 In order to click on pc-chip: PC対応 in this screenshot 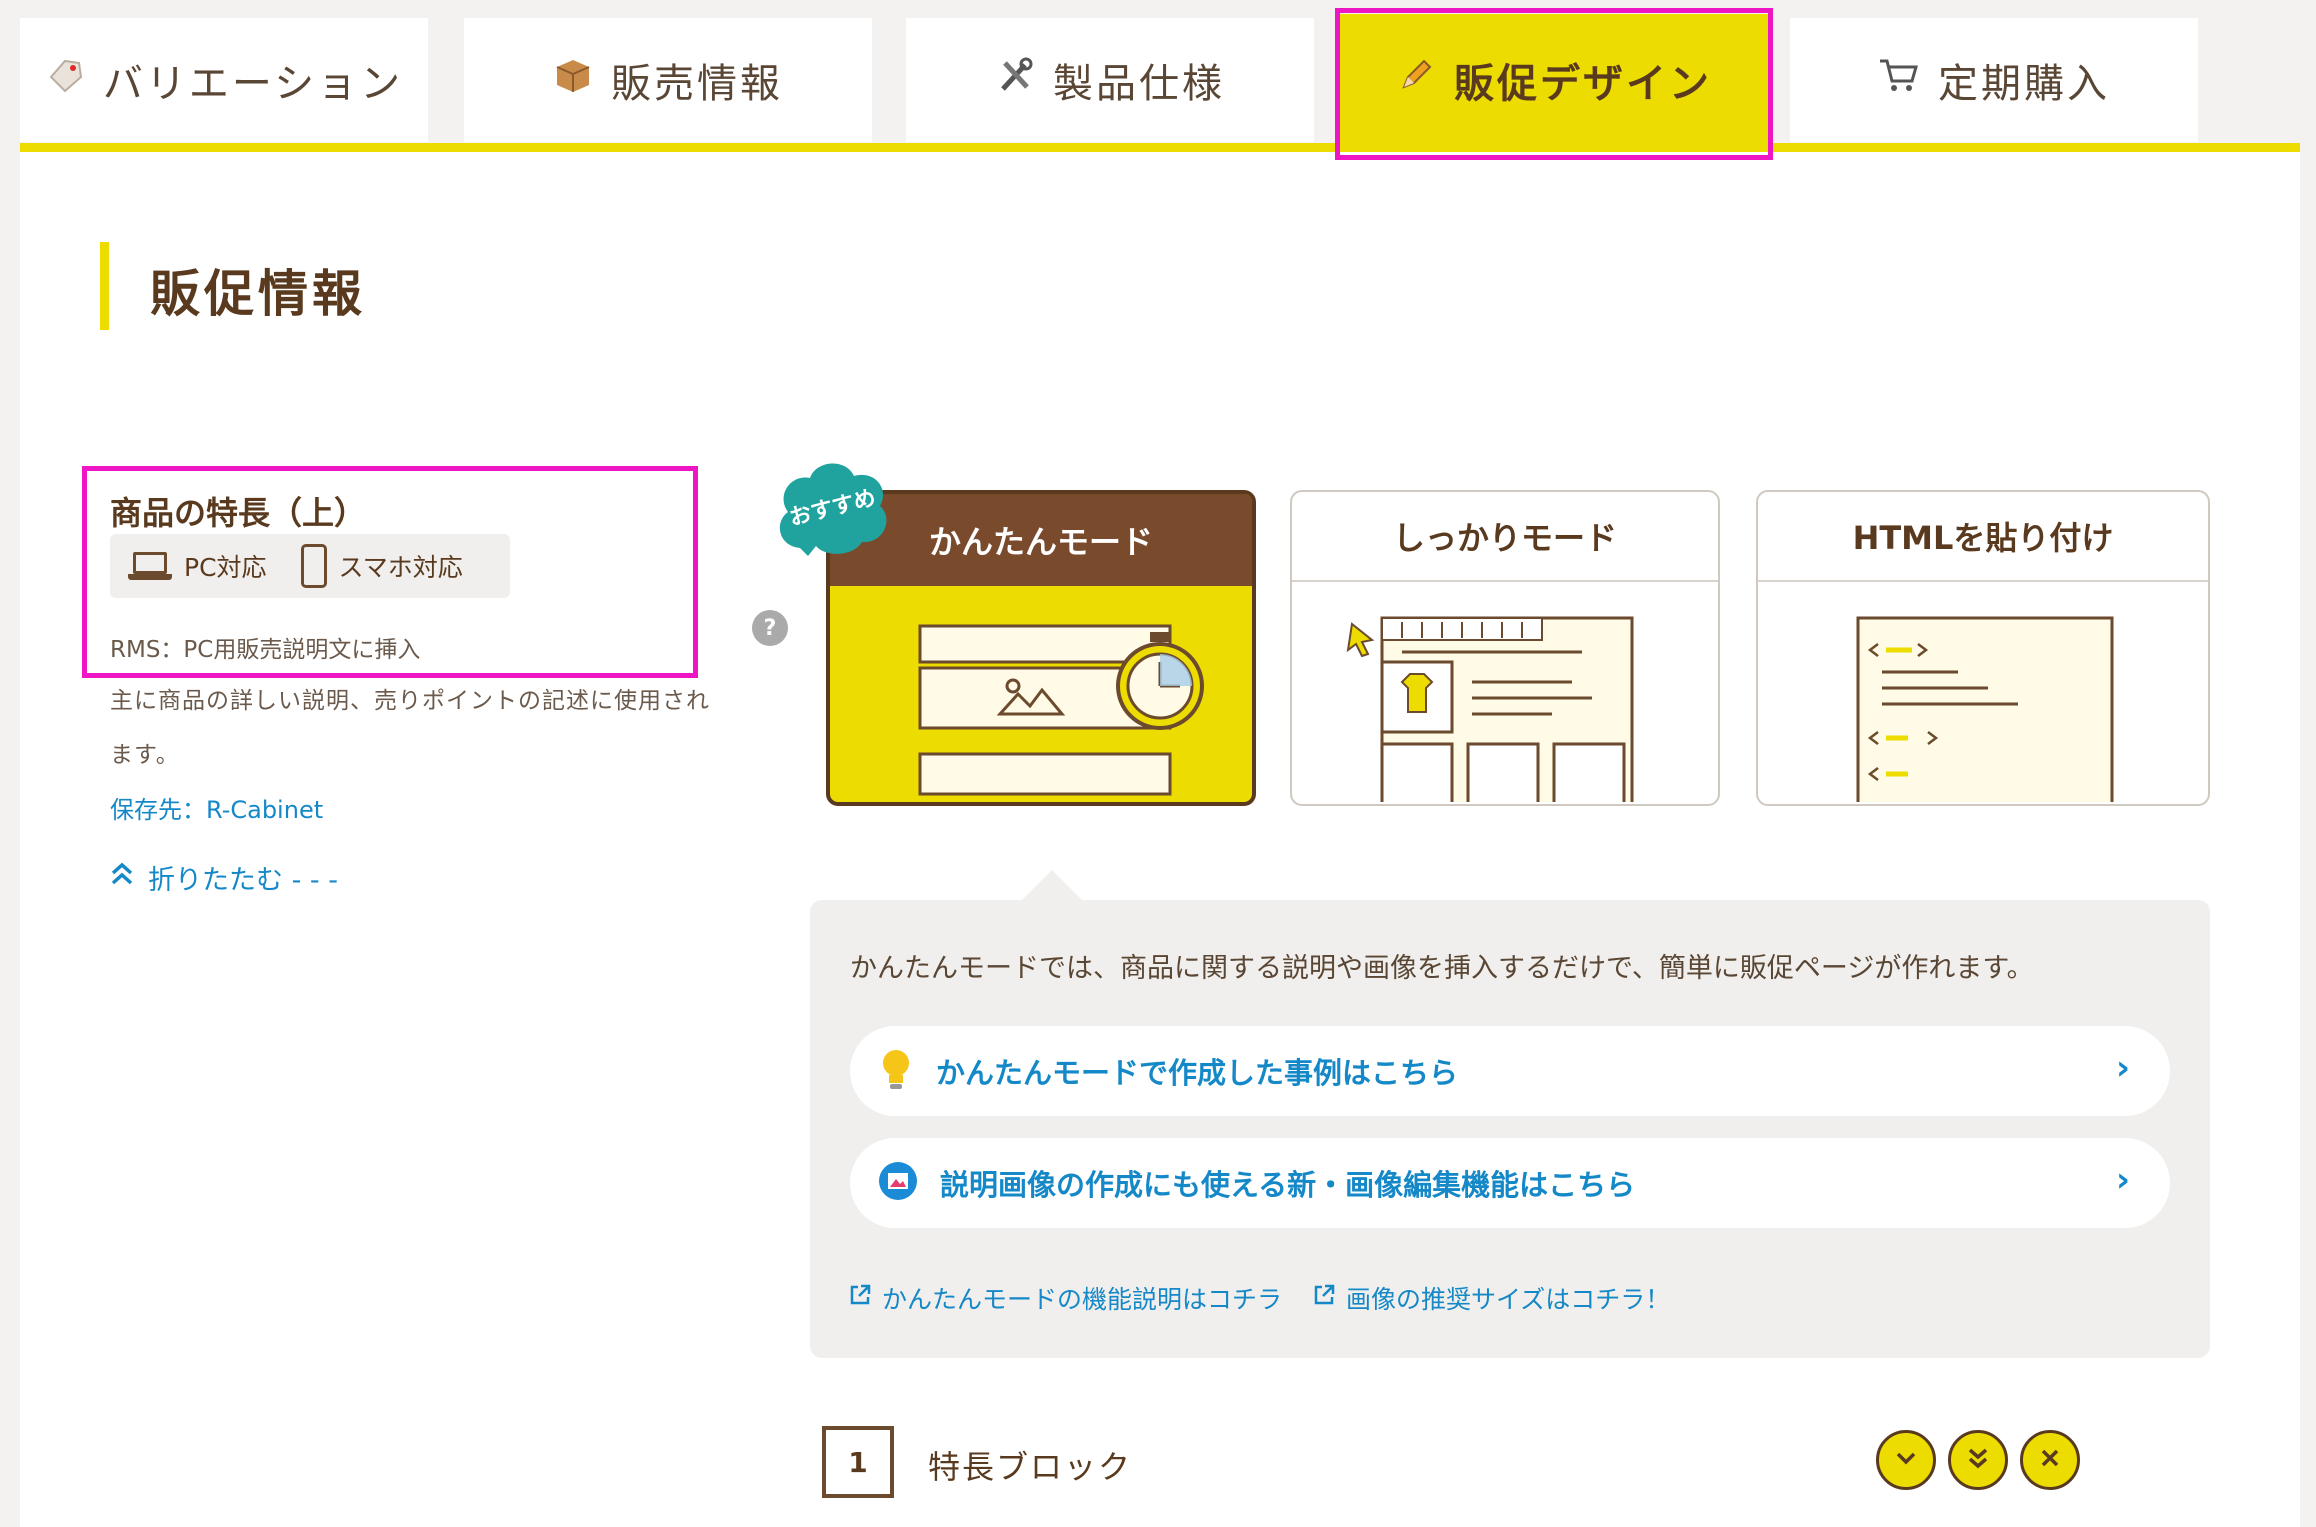, I will do `click(197, 566)`.